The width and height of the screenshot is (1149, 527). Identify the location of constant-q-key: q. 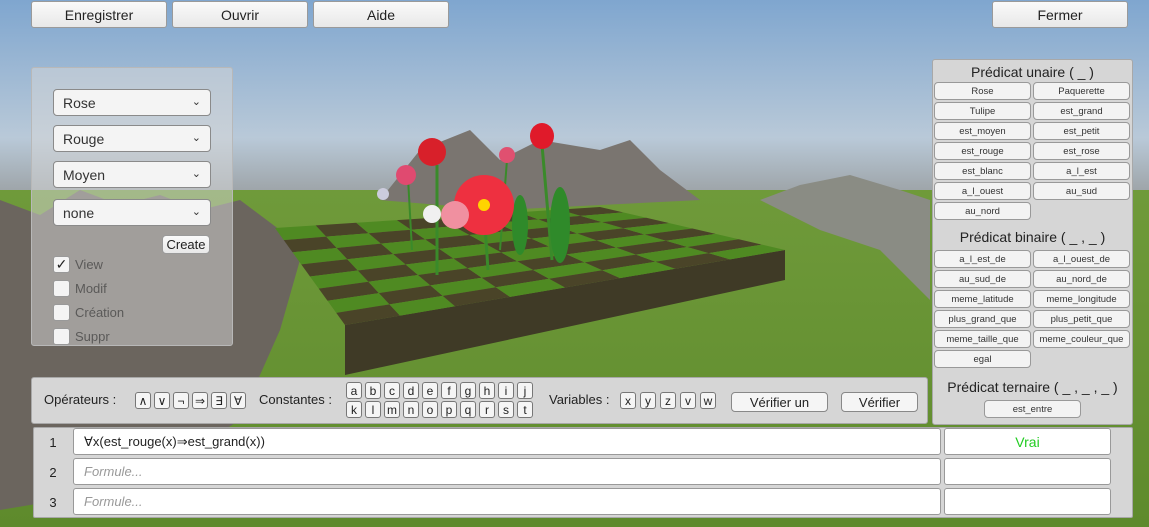
(468, 409).